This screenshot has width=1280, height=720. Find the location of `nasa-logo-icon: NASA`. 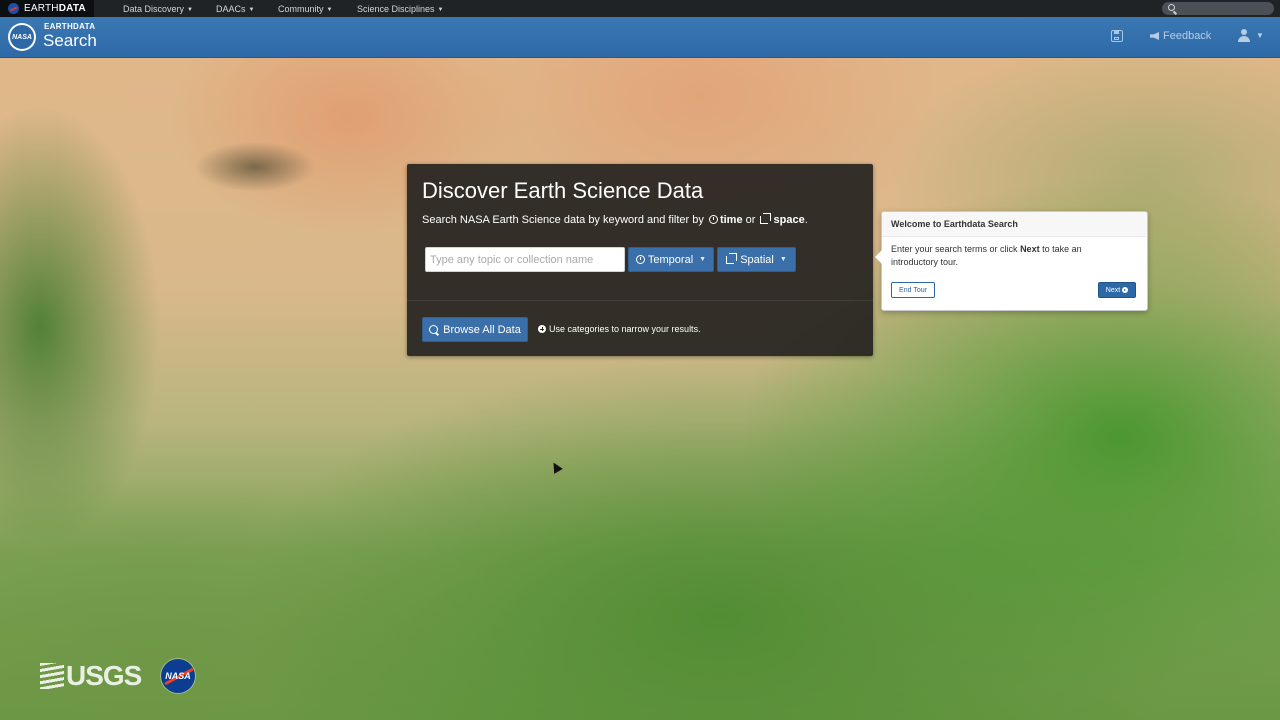

nasa-logo-icon: NASA is located at coordinates (22, 37).